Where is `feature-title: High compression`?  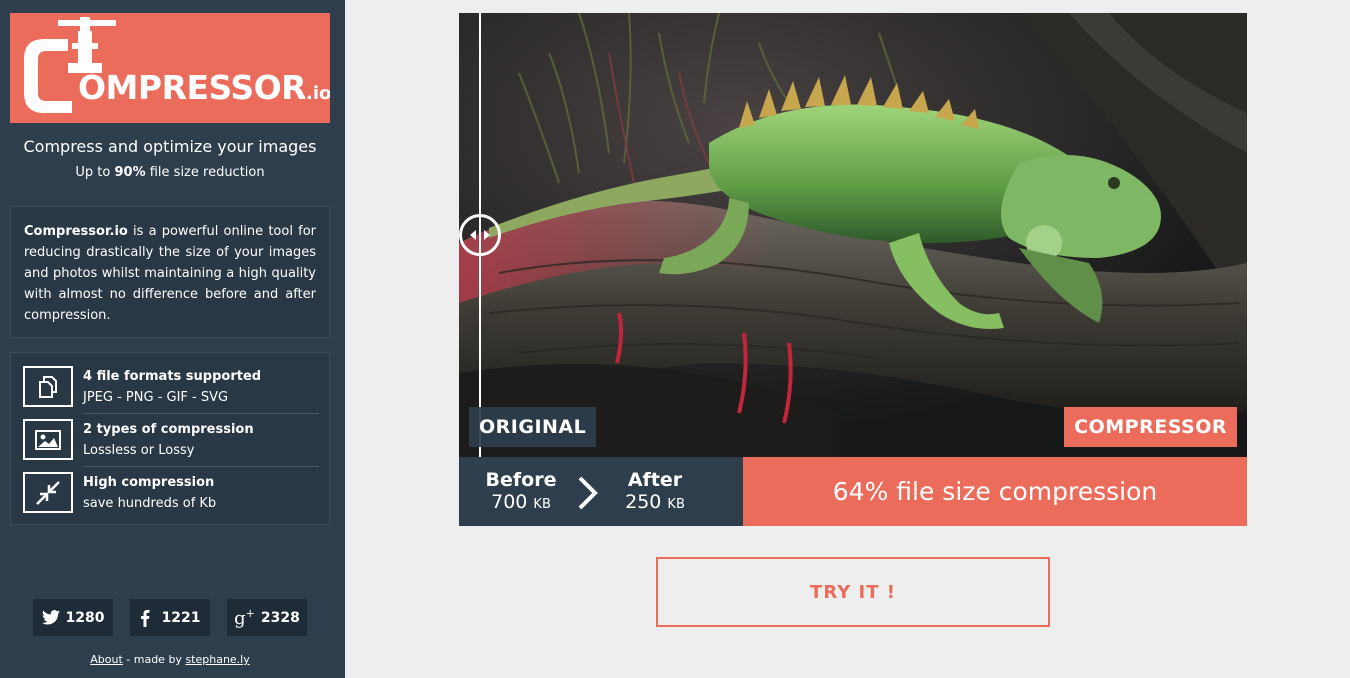
feature-title: High compression is located at coordinates (149, 482).